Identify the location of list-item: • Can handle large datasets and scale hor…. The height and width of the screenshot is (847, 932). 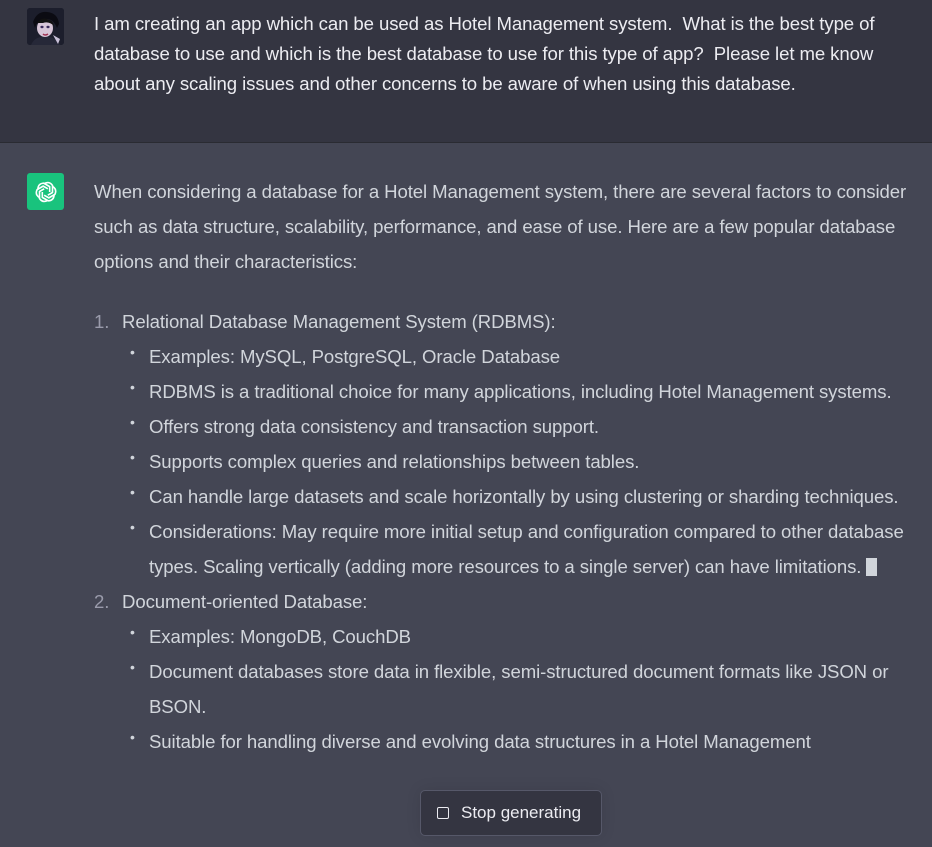
(518, 496).